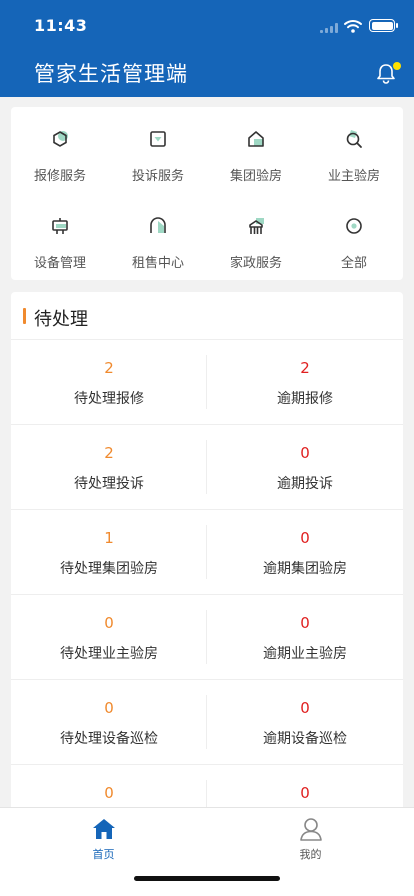 This screenshot has width=414, height=896. Describe the element at coordinates (310, 854) in the screenshot. I see `tab-label: 我的` at that location.